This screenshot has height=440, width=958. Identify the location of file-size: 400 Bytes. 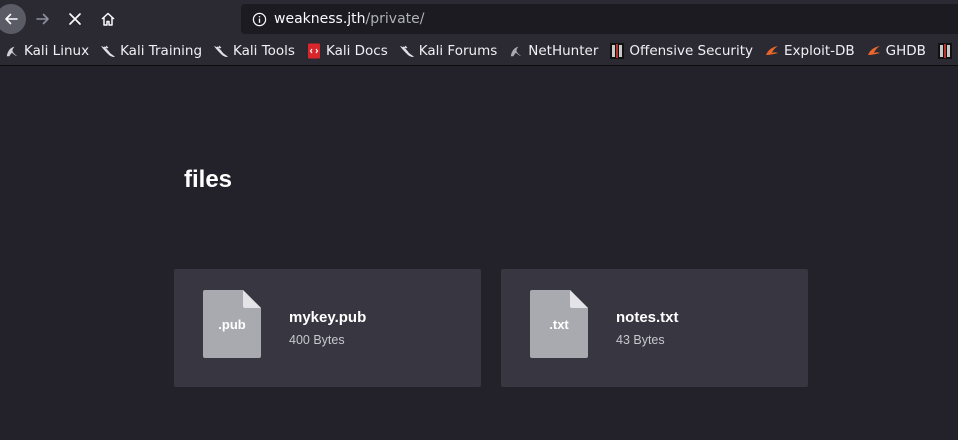
(317, 340).